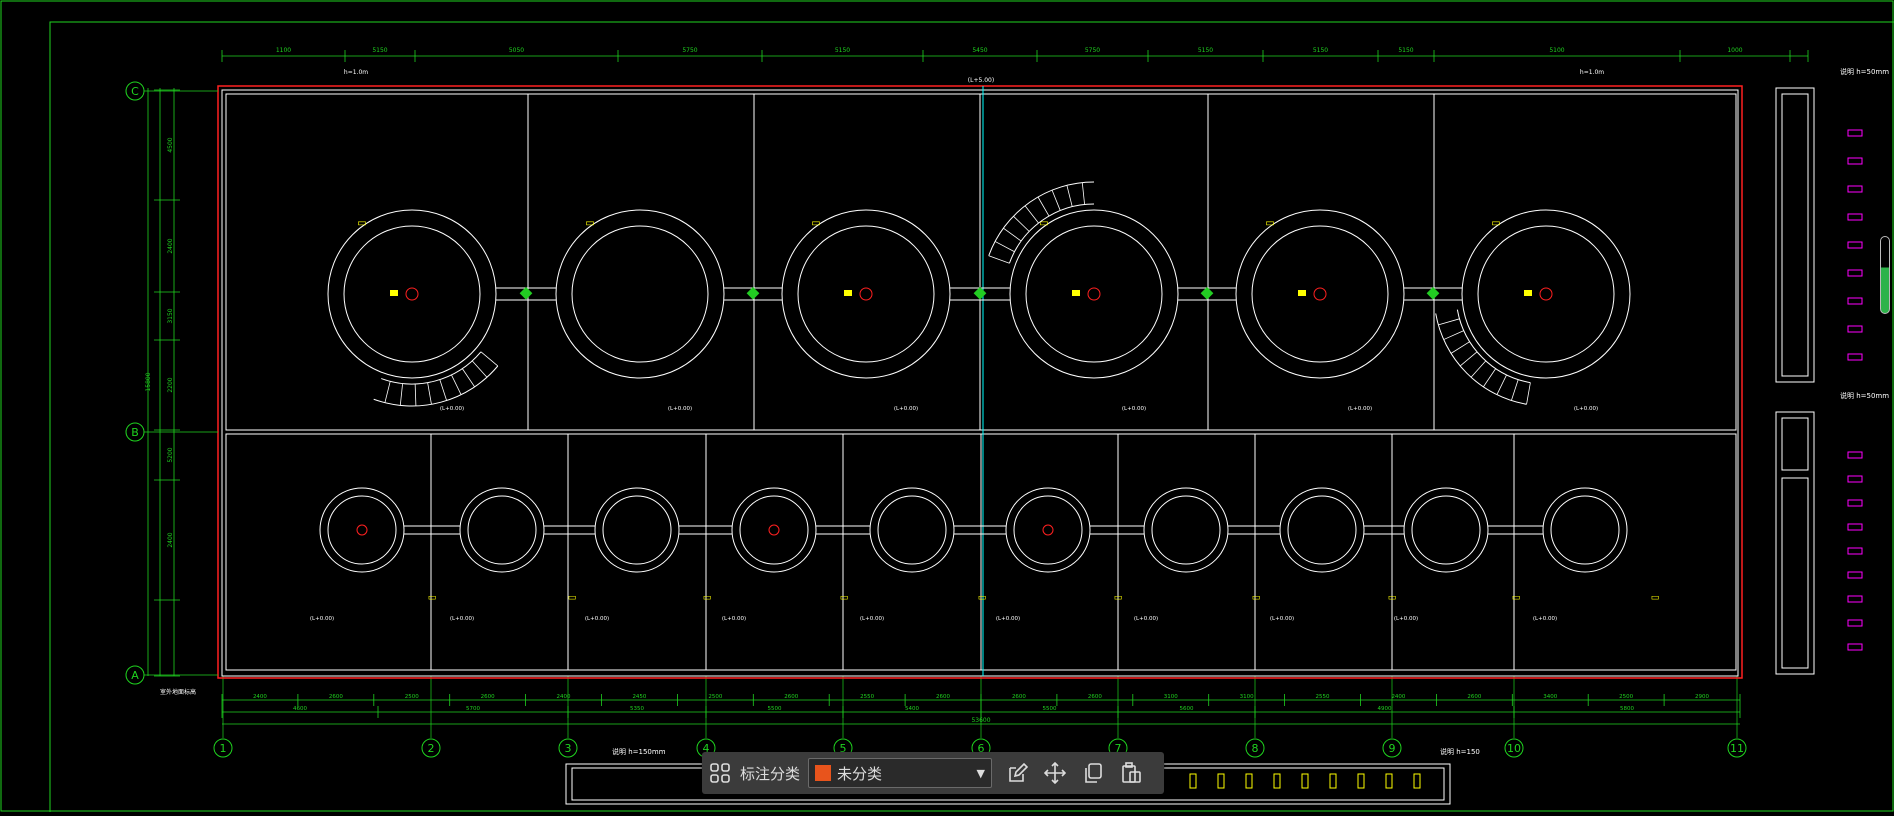 The height and width of the screenshot is (816, 1894). Describe the element at coordinates (1627, 709) in the screenshot. I see `bottom-dim-label-2: 5800` at that location.